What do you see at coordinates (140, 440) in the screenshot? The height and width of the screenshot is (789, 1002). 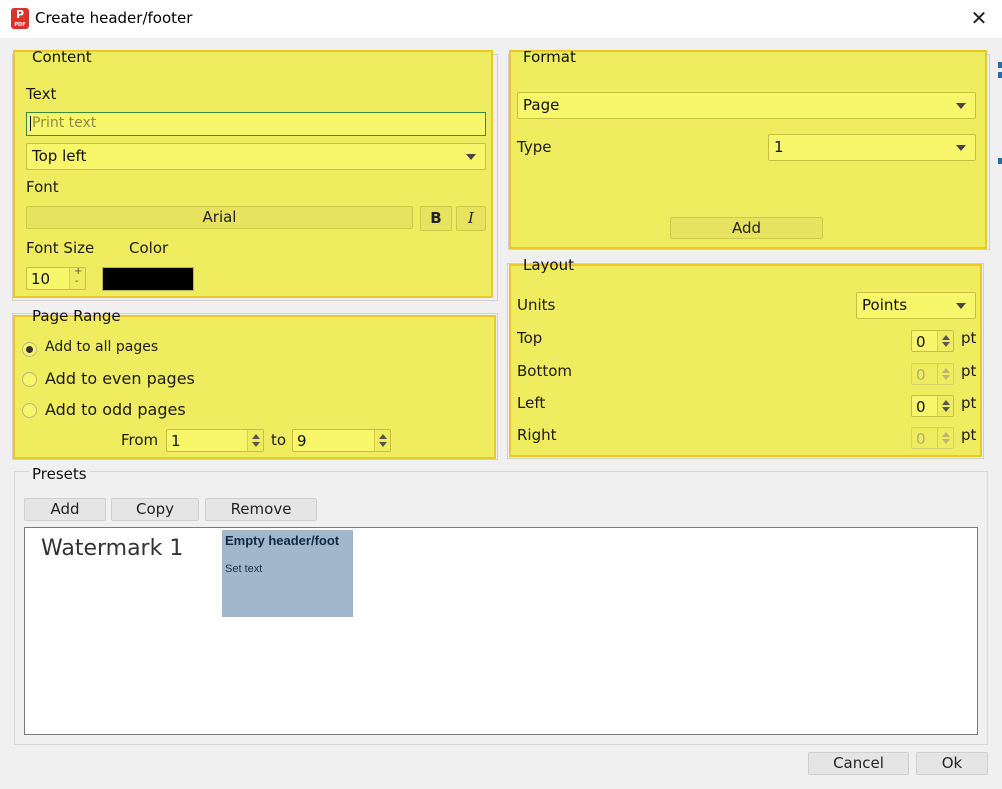 I see `from-label: From` at bounding box center [140, 440].